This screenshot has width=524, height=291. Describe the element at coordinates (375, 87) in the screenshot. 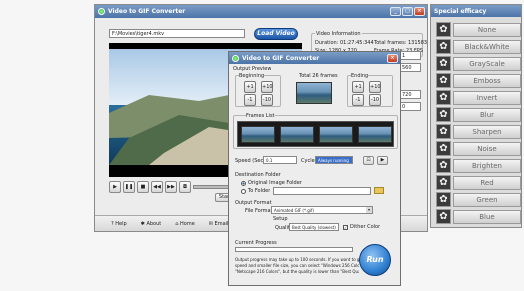

I see `ending-plus10-button: +10` at that location.